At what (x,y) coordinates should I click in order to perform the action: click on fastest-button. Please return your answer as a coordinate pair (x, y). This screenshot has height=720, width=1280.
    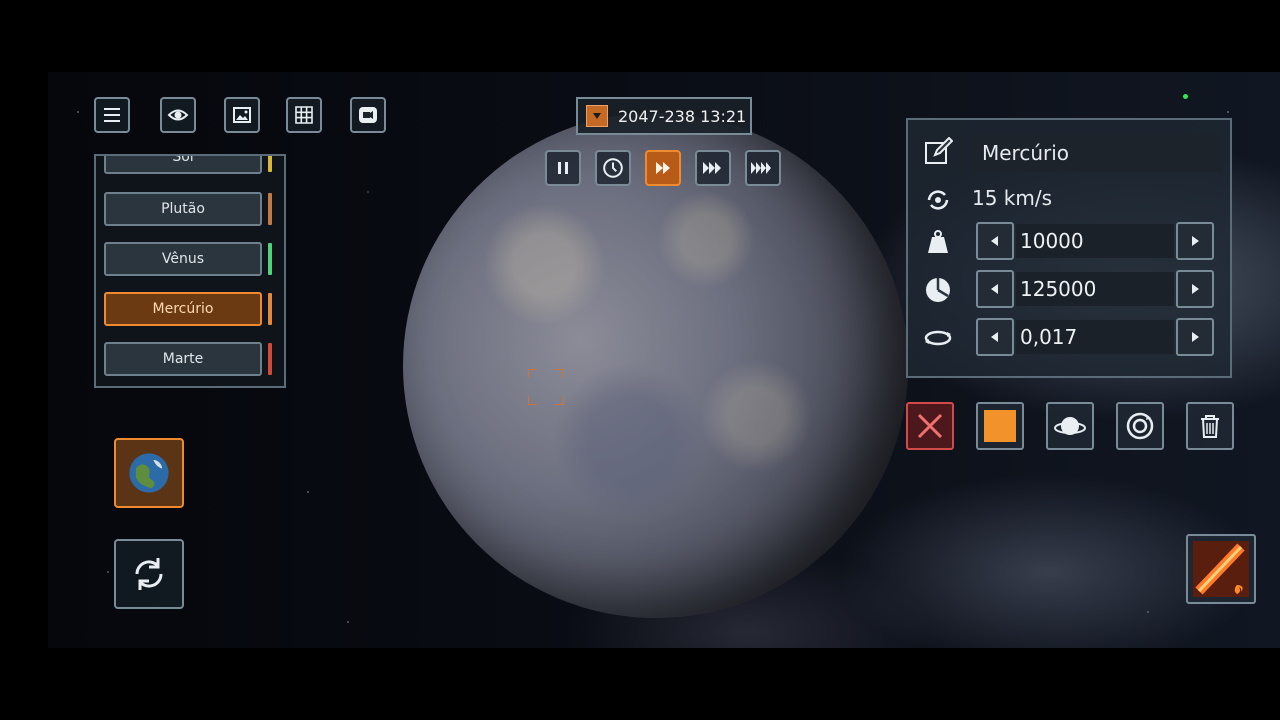
    Looking at the image, I should click on (763, 168).